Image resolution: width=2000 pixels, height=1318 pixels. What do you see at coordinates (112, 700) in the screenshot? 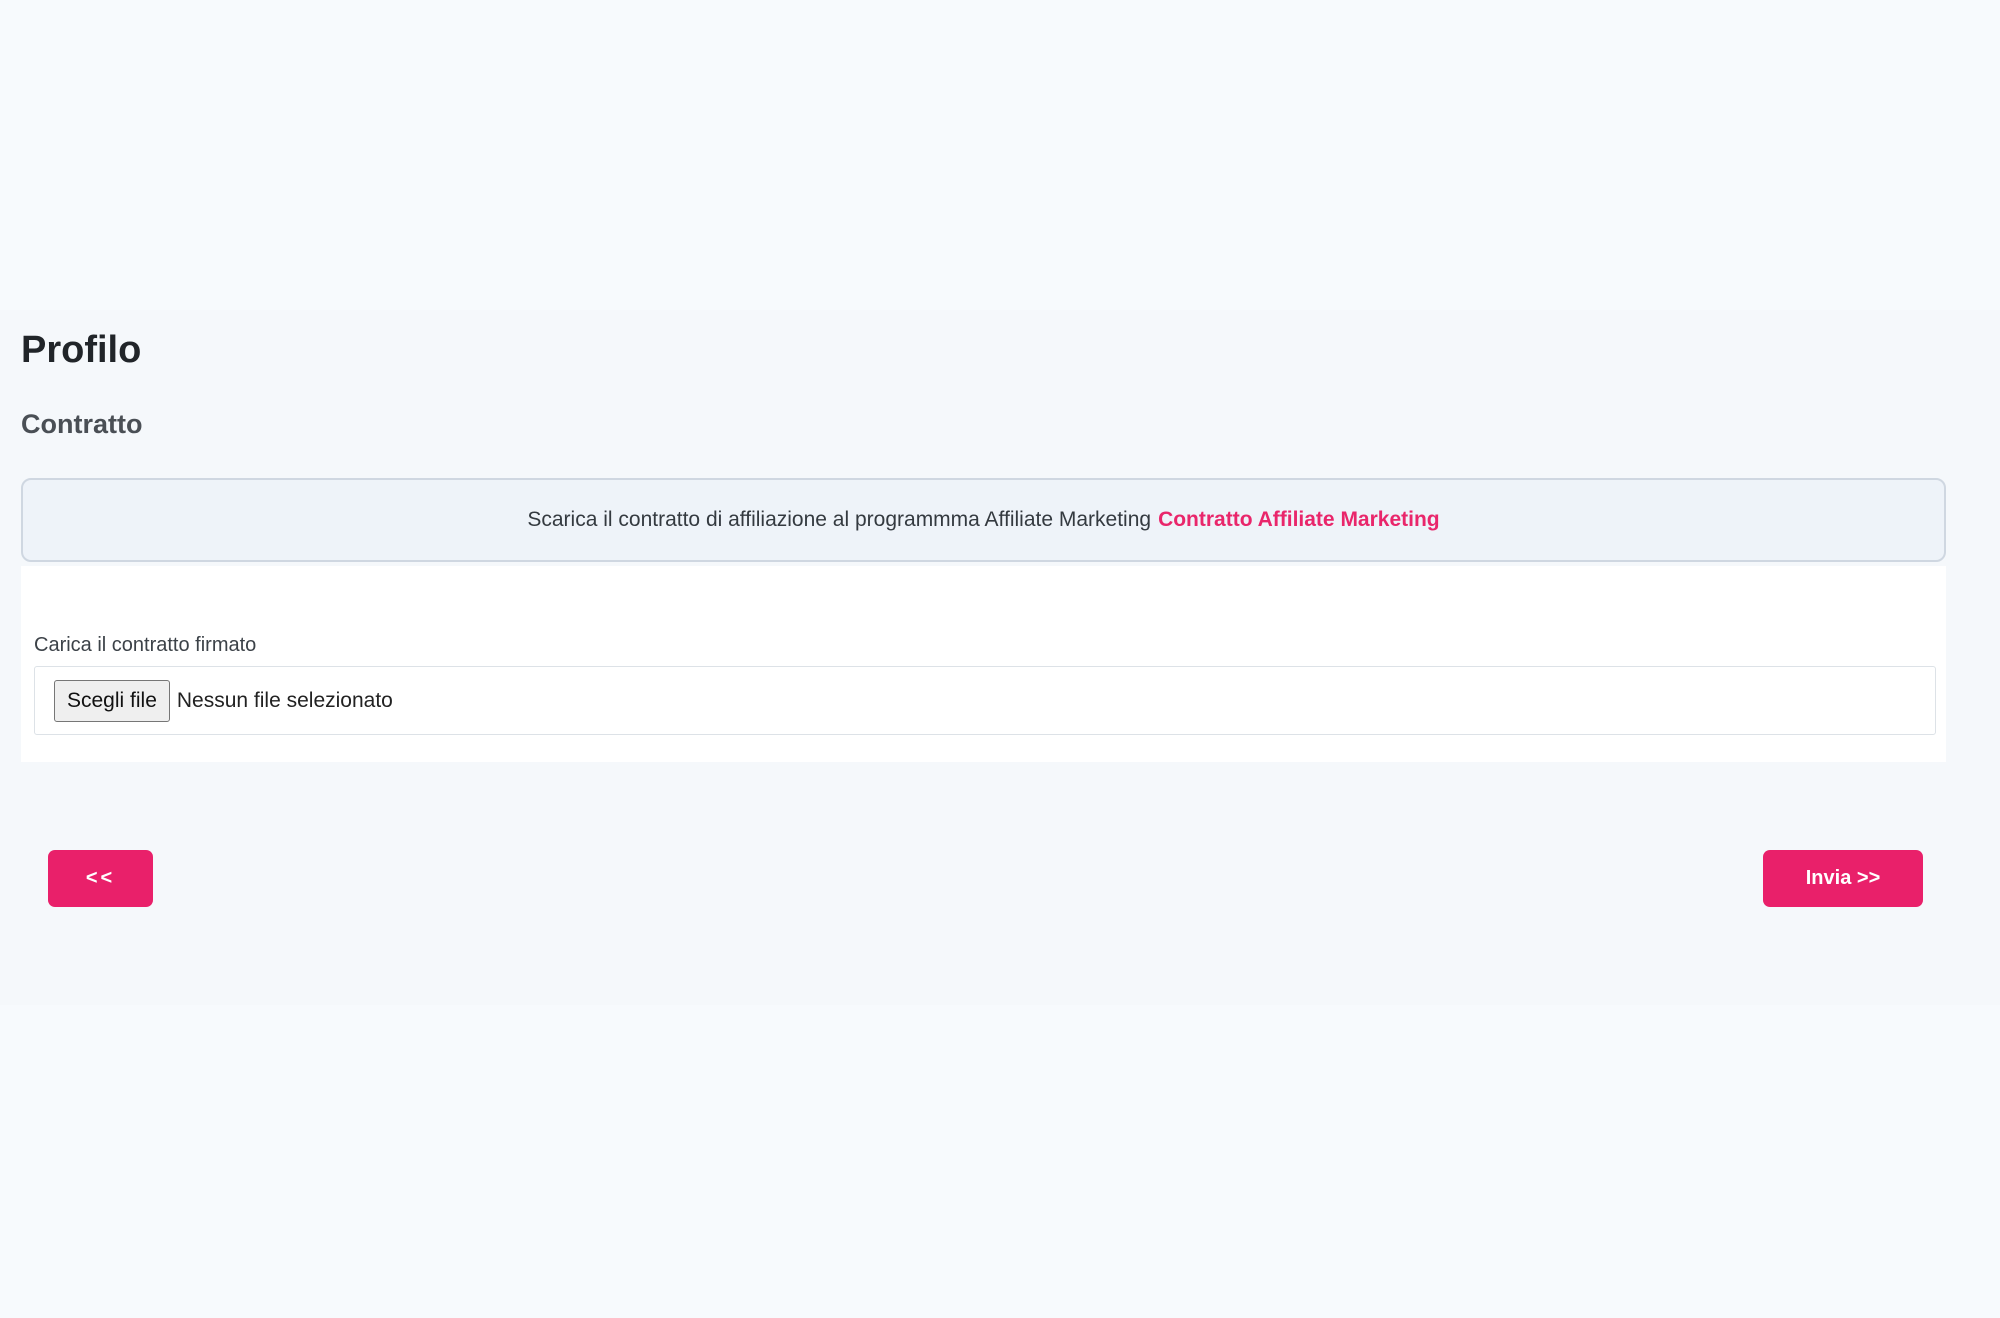
I see `choose-file-button: Scegli file` at bounding box center [112, 700].